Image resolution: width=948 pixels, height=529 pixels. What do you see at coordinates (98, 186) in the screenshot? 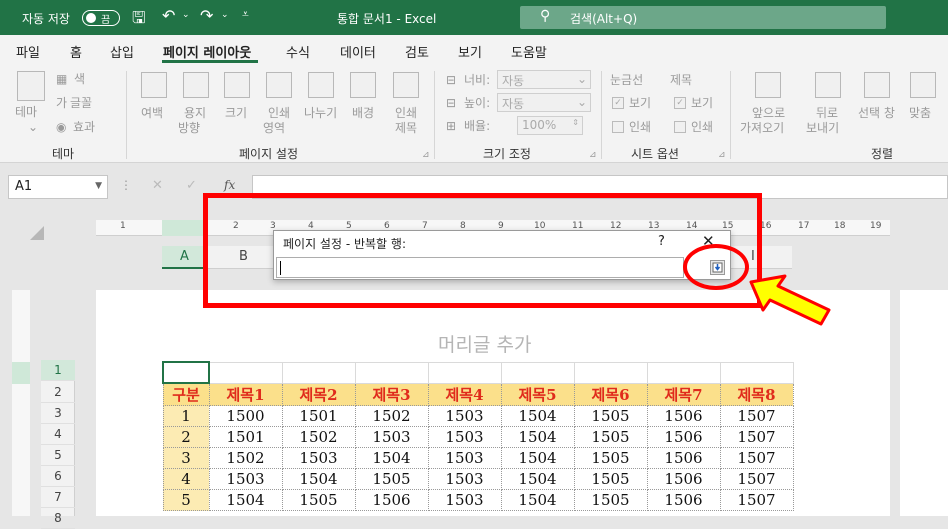
I see `name-box-dropdown-icon: ▼` at bounding box center [98, 186].